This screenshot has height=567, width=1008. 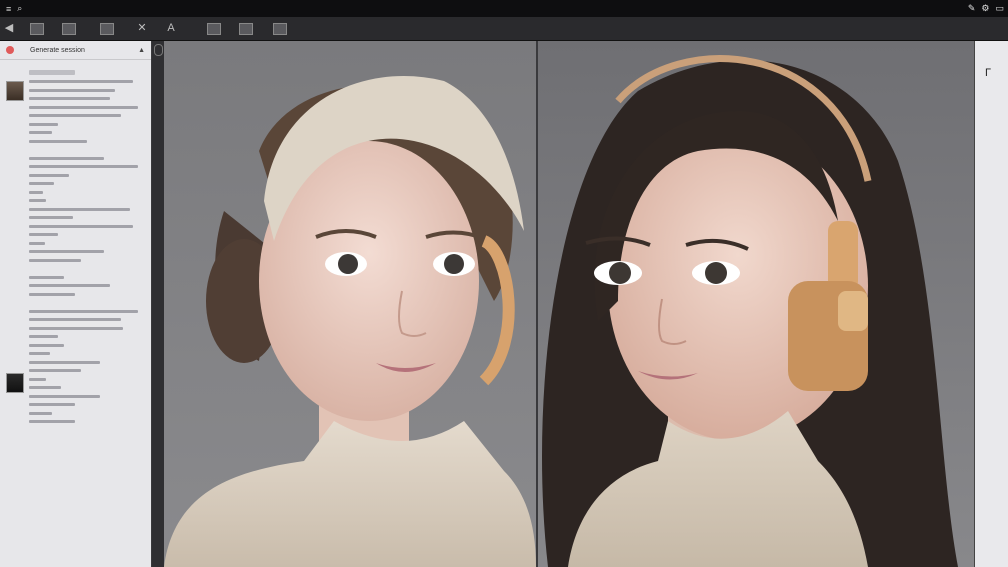 What do you see at coordinates (8, 9) in the screenshot?
I see `menu-icon: ≡` at bounding box center [8, 9].